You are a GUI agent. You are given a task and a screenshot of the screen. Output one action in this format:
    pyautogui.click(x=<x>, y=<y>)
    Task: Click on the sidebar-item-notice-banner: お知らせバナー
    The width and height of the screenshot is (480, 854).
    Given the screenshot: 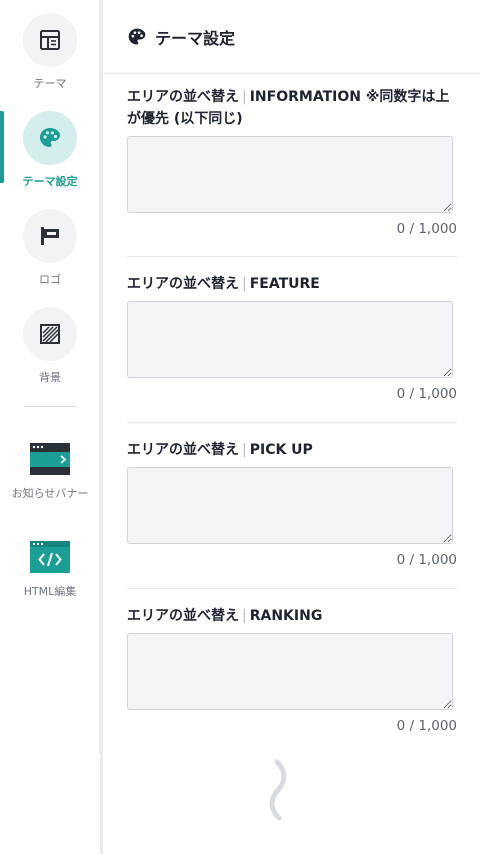 What is the action you would take?
    pyautogui.click(x=50, y=472)
    